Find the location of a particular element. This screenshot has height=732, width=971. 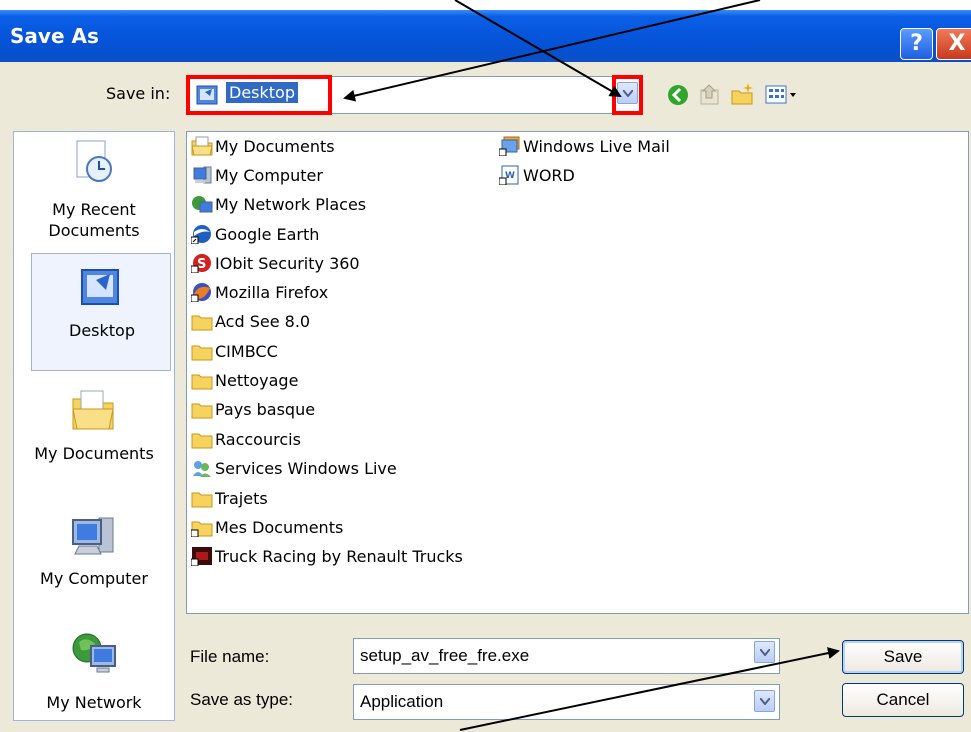

arrow-to-location is located at coordinates (552, 51).